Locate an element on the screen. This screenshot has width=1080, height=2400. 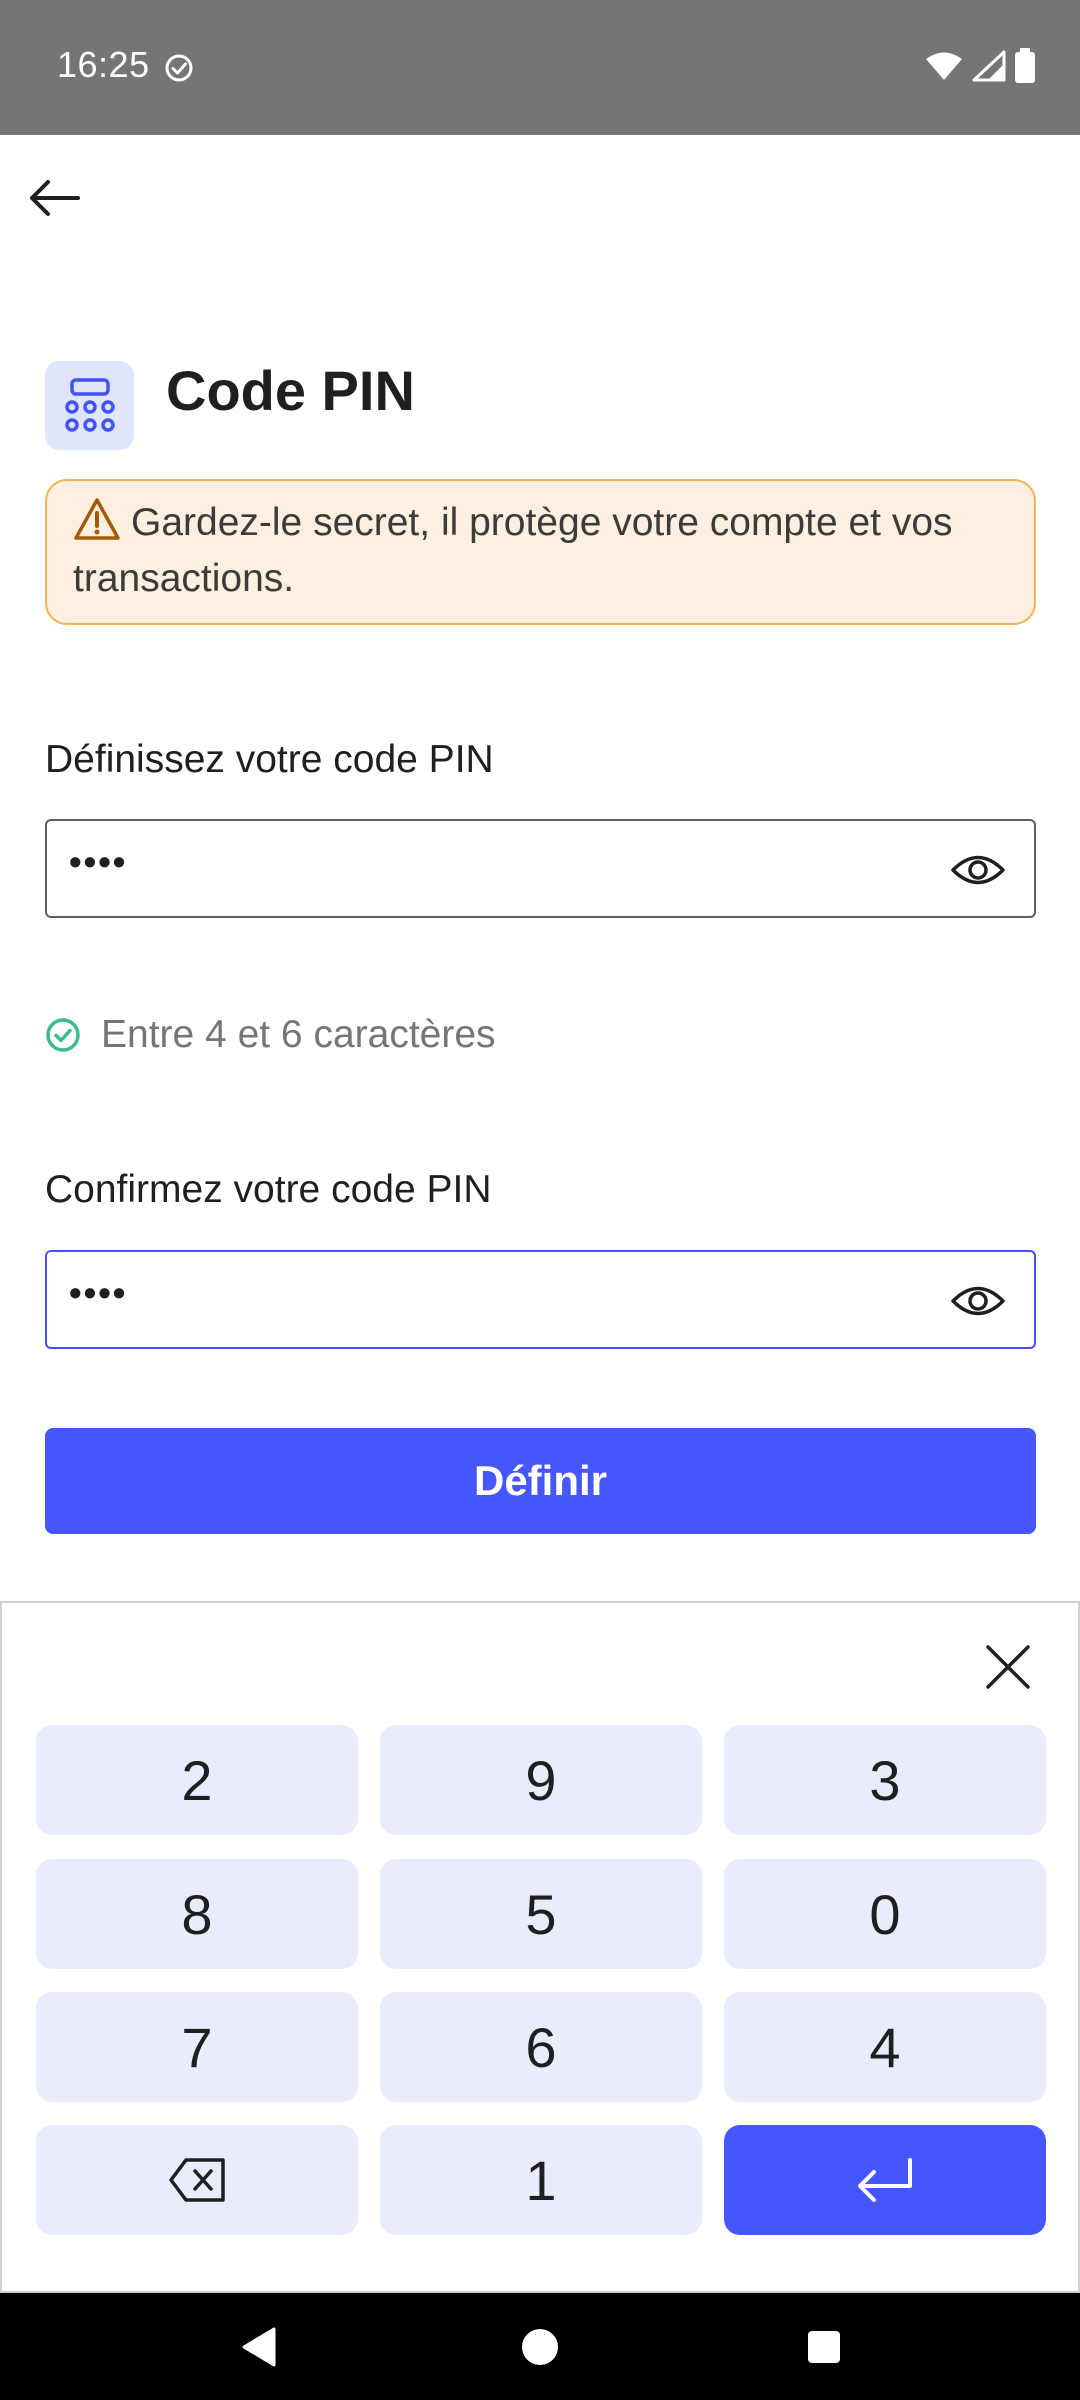
warning-icon is located at coordinates (97, 519).